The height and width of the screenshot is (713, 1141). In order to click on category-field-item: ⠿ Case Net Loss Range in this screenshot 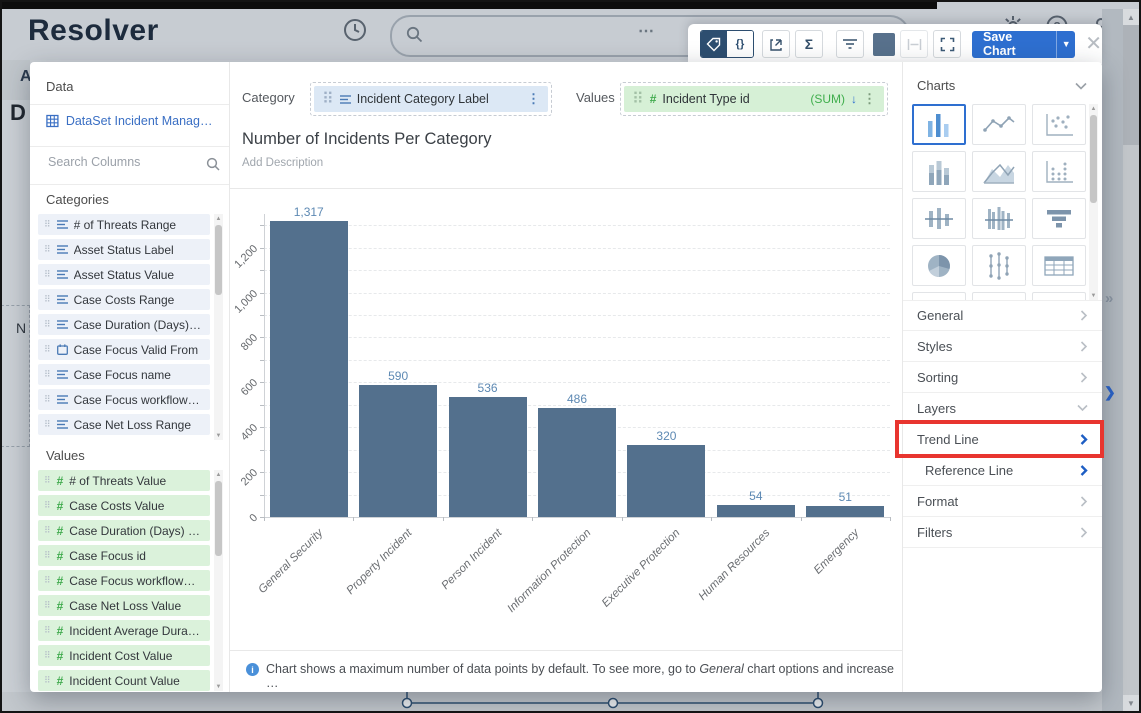, I will do `click(124, 424)`.